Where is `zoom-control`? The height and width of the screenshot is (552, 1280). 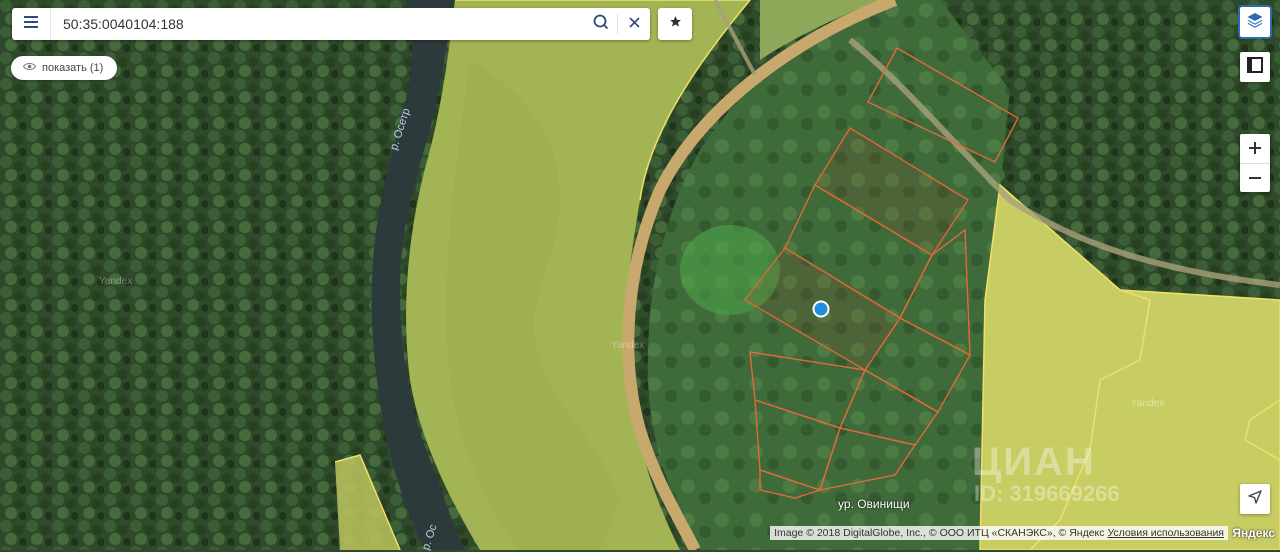 zoom-control is located at coordinates (1255, 163).